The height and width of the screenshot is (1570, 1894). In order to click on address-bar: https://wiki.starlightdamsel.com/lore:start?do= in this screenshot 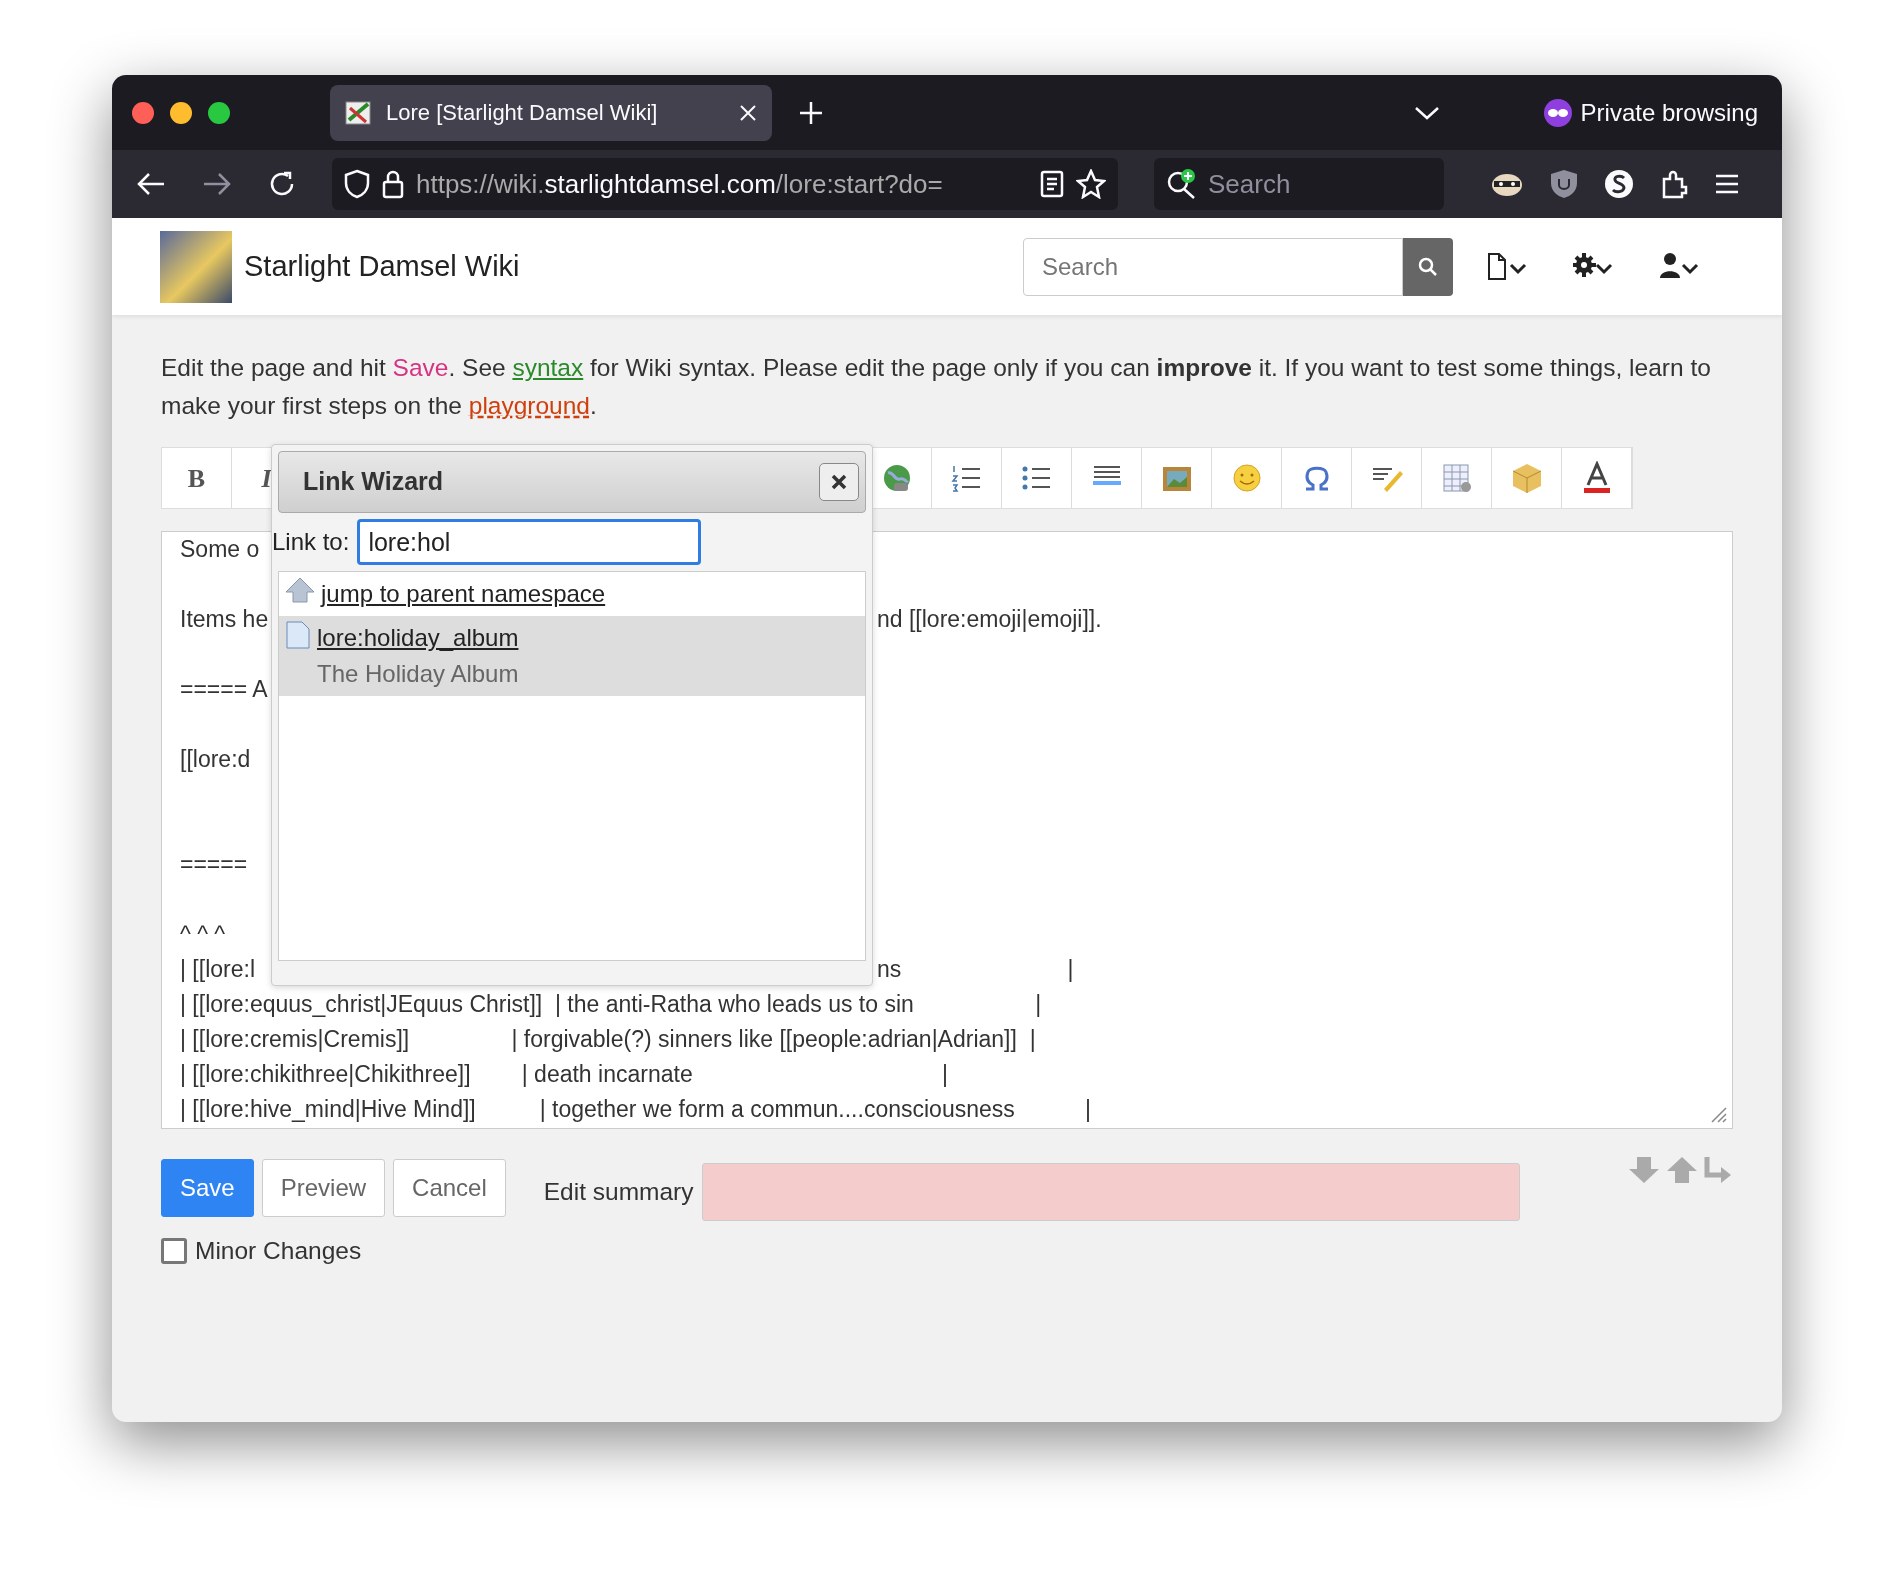, I will do `click(725, 184)`.